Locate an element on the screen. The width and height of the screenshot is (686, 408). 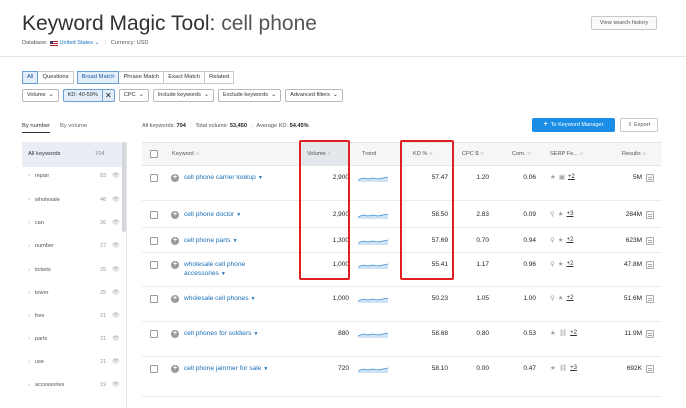
sidebar-item-number: › number 27 👁 is located at coordinates (76, 248).